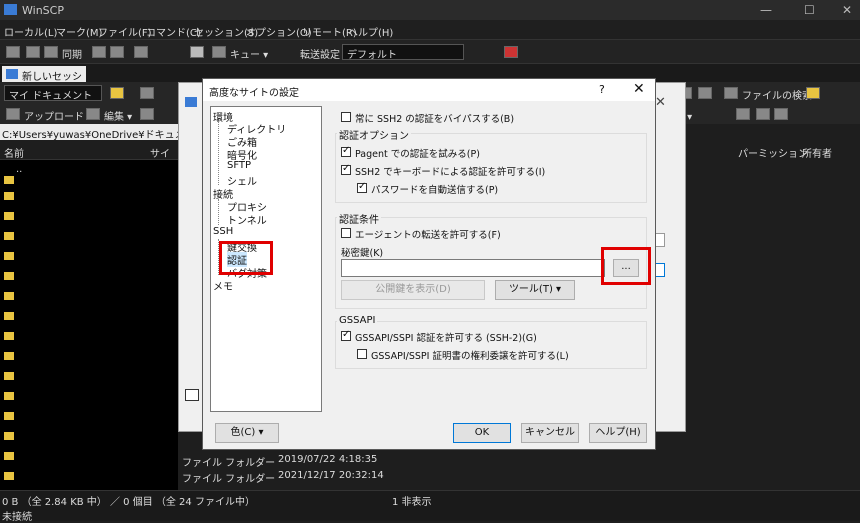  Describe the element at coordinates (118, 115) in the screenshot. I see `edit-button: 編集 ▾` at that location.